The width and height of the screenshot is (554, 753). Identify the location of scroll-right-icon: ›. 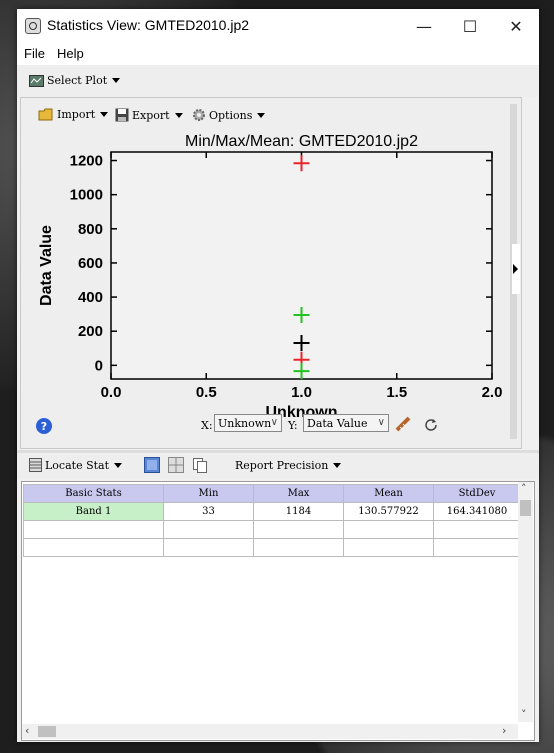
(504, 730).